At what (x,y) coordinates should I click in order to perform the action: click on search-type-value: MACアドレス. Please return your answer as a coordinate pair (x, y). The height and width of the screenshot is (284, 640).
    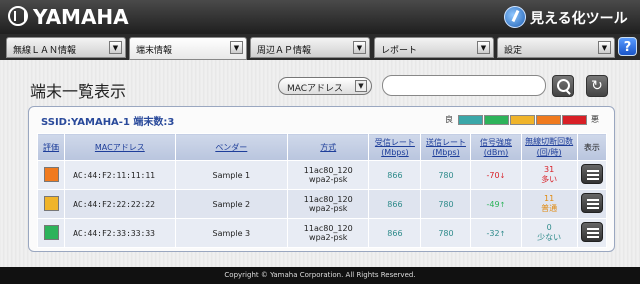
    Looking at the image, I should click on (315, 89).